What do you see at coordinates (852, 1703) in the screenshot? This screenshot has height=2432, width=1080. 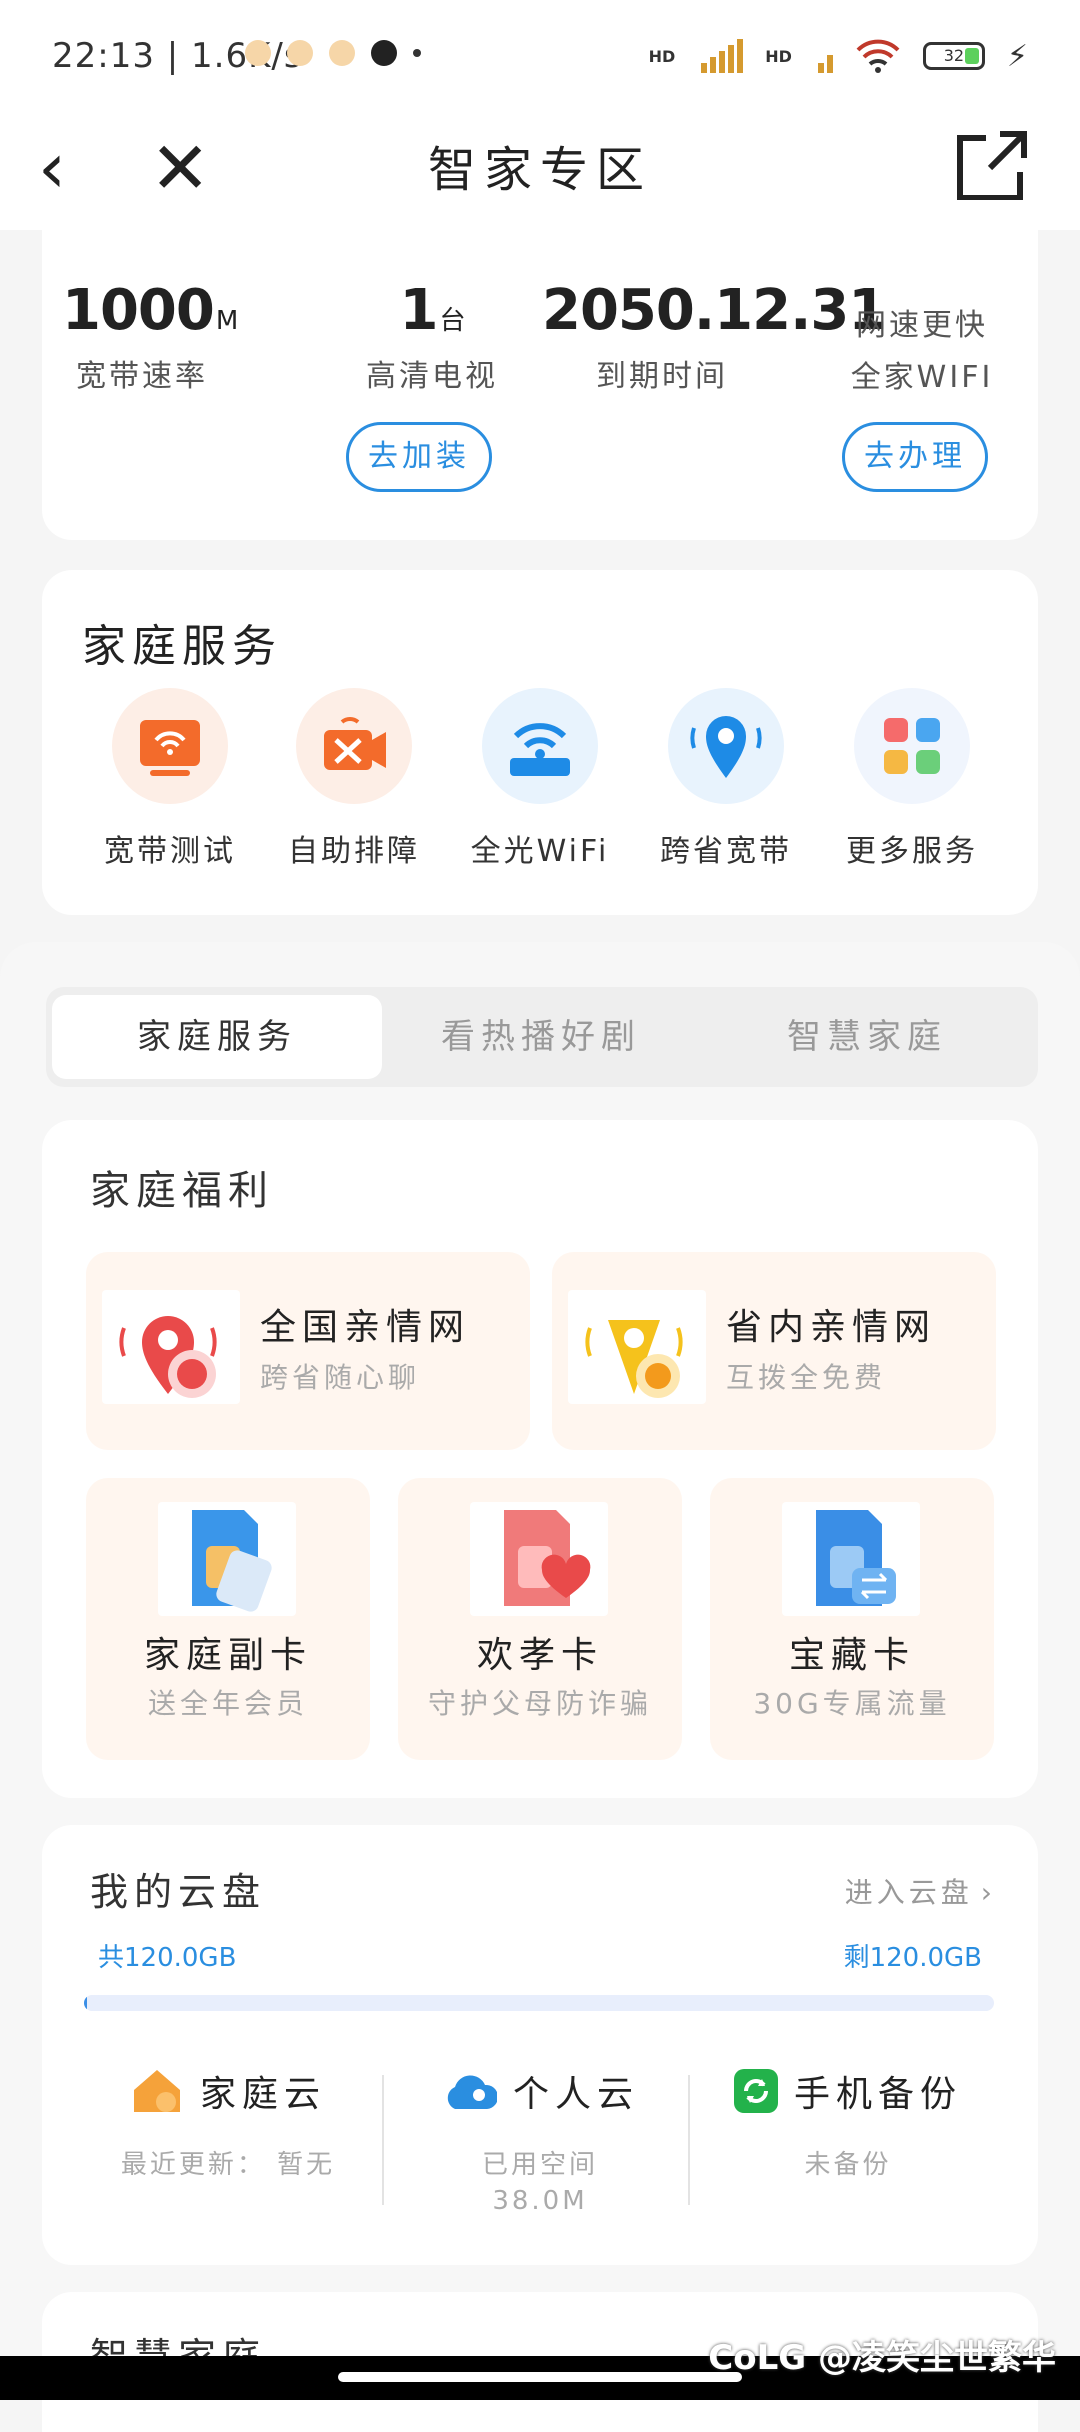 I see `welfare-subtitle: 30G专属流量` at bounding box center [852, 1703].